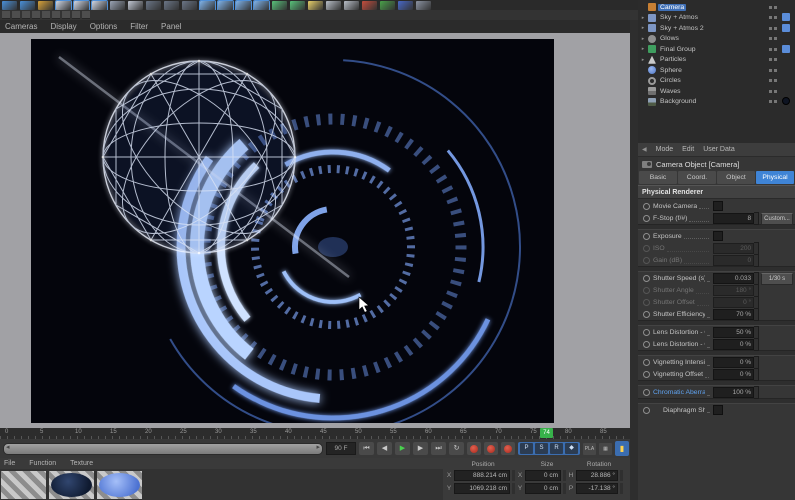  Describe the element at coordinates (716, 18) in the screenshot. I see `object-row-sky-atmos: ▸ Sky + Atmos` at that location.